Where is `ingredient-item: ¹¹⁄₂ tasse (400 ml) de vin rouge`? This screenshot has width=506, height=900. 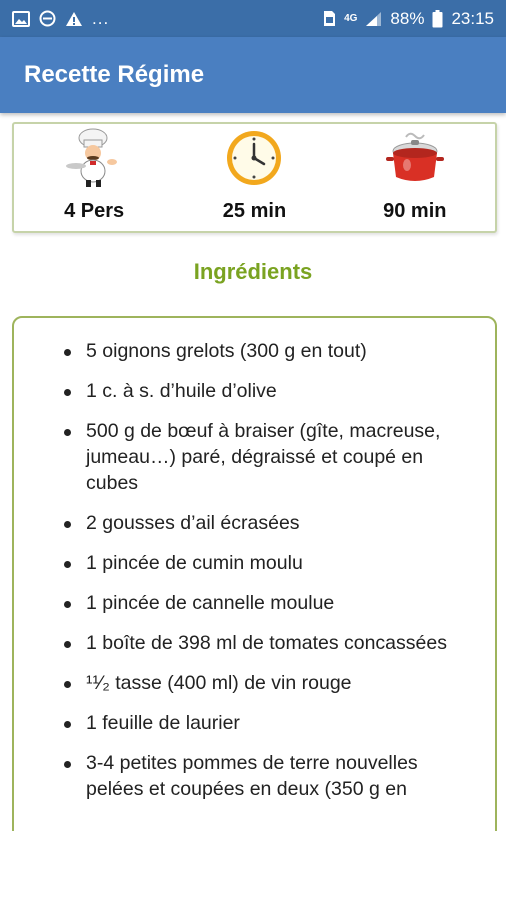
ingredient-item: ¹¹⁄₂ tasse (400 ml) de vin rouge is located at coordinates (269, 683).